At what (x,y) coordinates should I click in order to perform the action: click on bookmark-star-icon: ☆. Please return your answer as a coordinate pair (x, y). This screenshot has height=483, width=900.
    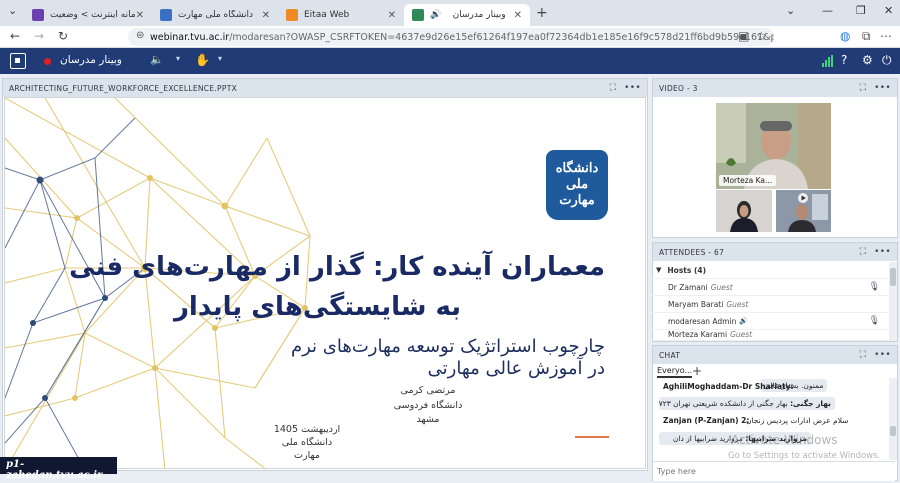
    Looking at the image, I should click on (761, 36).